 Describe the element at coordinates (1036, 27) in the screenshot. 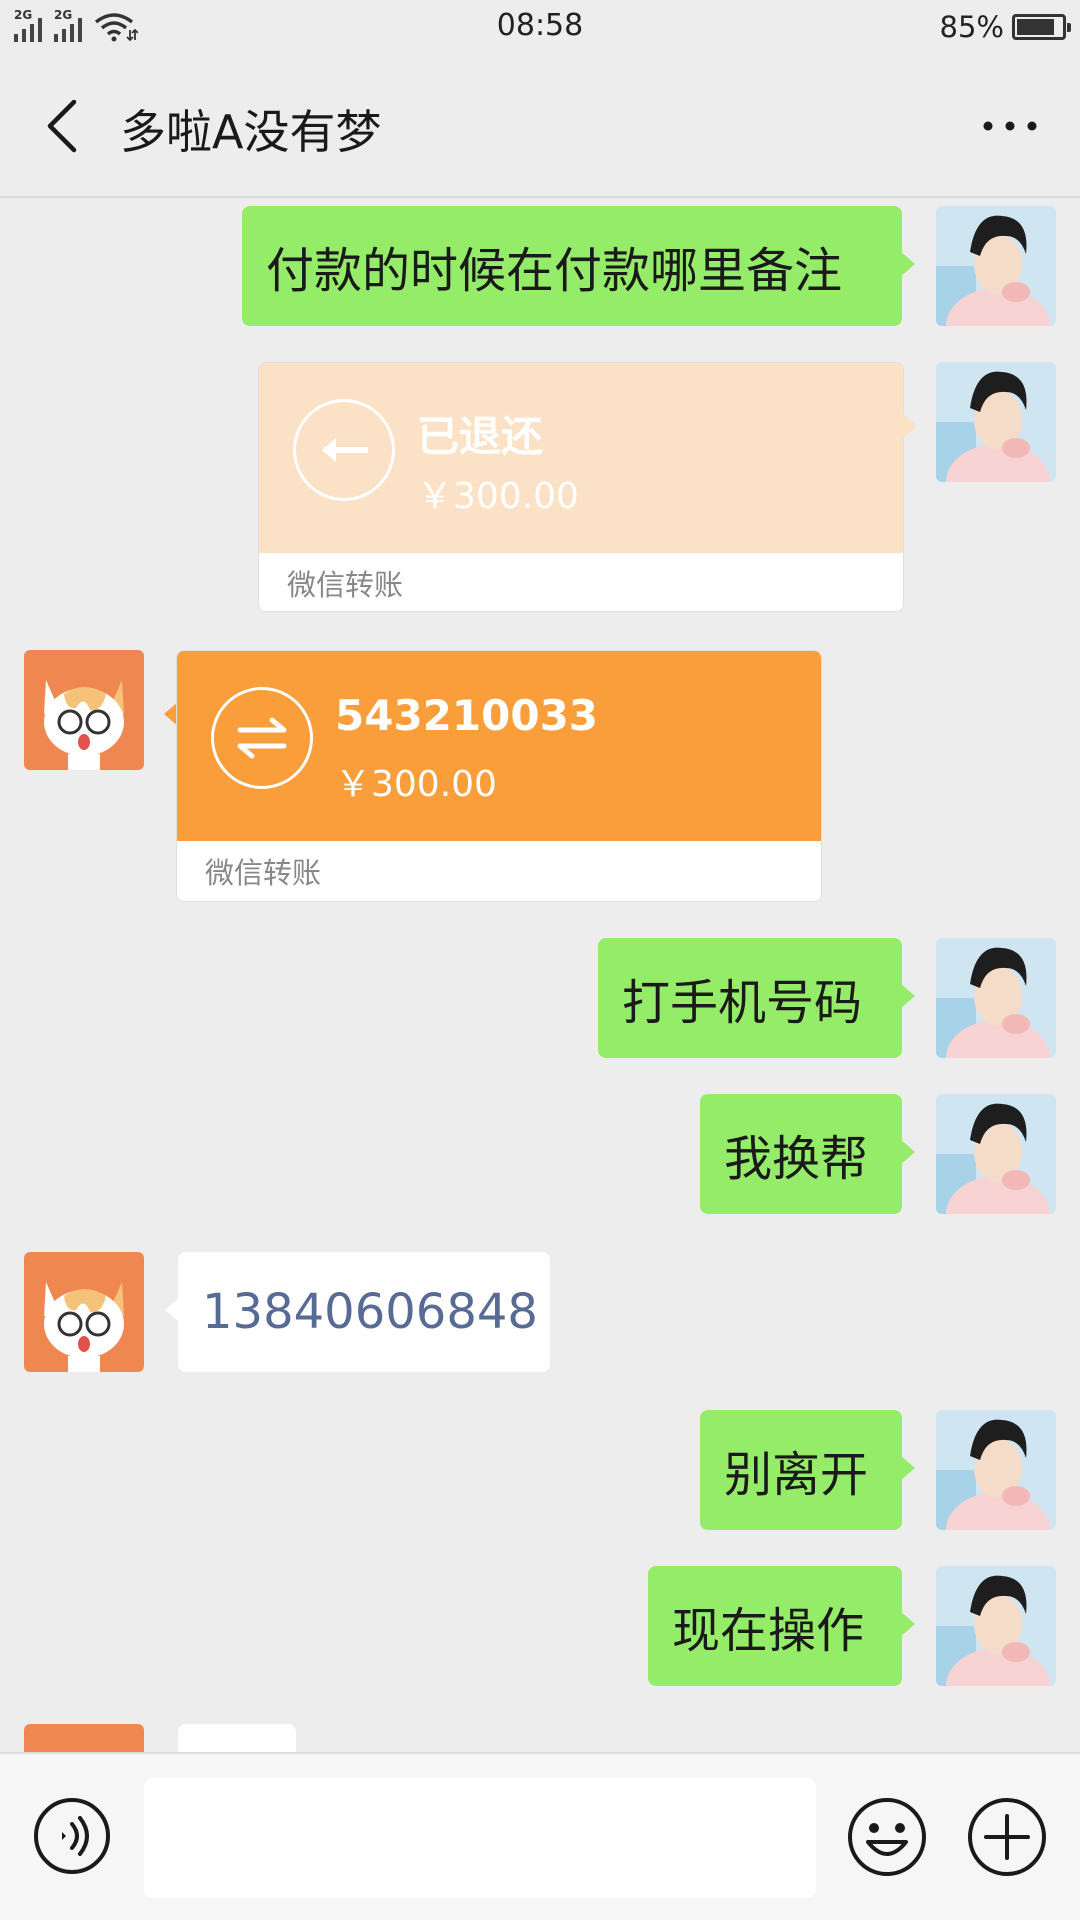

I see `battery-level` at that location.